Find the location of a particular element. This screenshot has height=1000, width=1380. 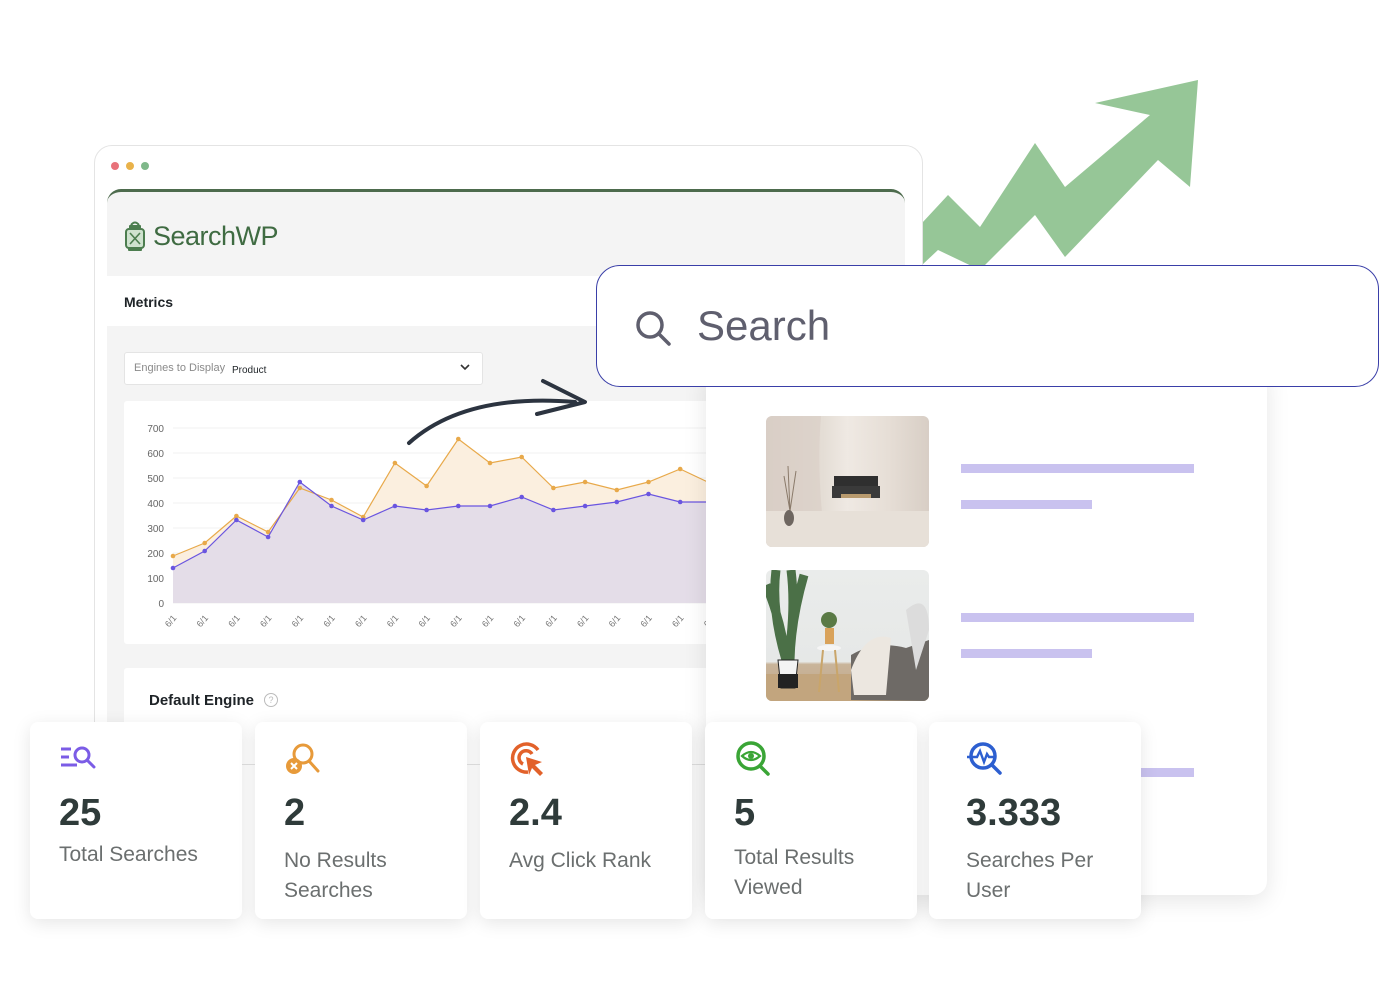

default-engine-title: Default Engine is located at coordinates (202, 700).